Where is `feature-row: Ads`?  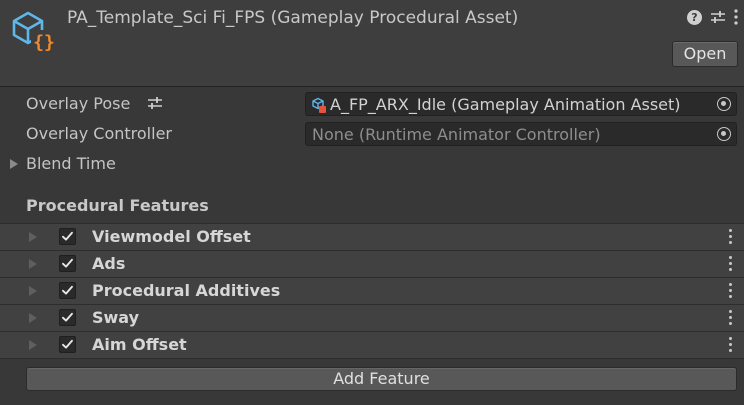 feature-row: Ads is located at coordinates (372, 263).